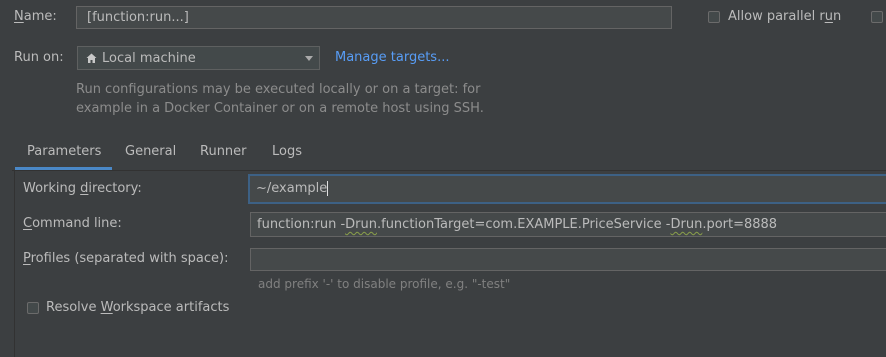 The image size is (886, 357). Describe the element at coordinates (149, 58) in the screenshot. I see `run-target-value: Local machine` at that location.